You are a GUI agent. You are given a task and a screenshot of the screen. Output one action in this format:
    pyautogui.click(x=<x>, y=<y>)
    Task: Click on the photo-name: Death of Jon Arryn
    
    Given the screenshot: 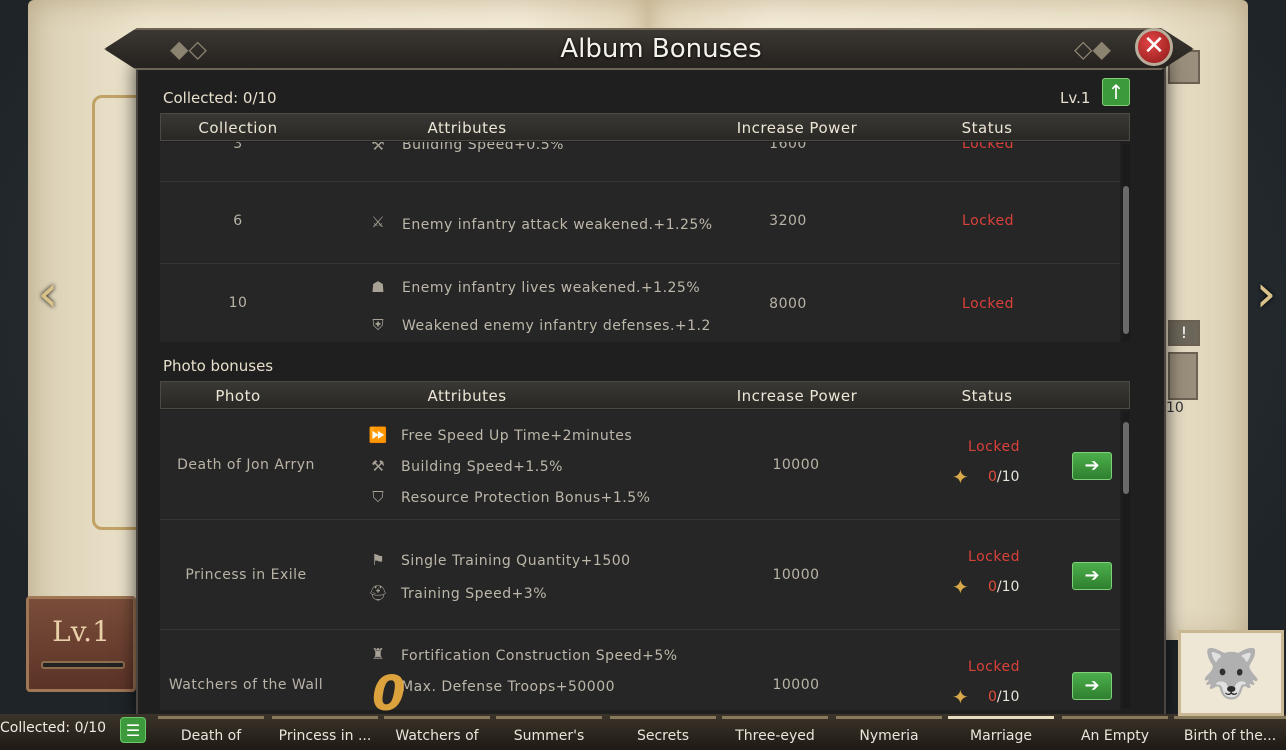 What is the action you would take?
    pyautogui.click(x=246, y=465)
    